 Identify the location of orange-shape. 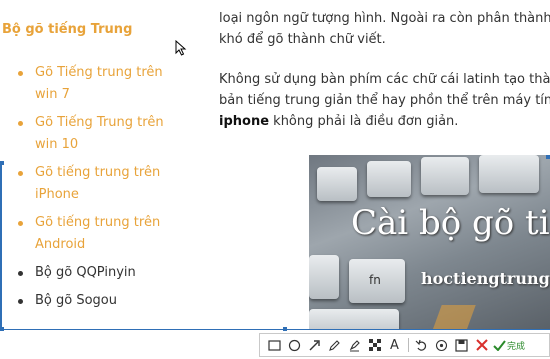
(454, 317).